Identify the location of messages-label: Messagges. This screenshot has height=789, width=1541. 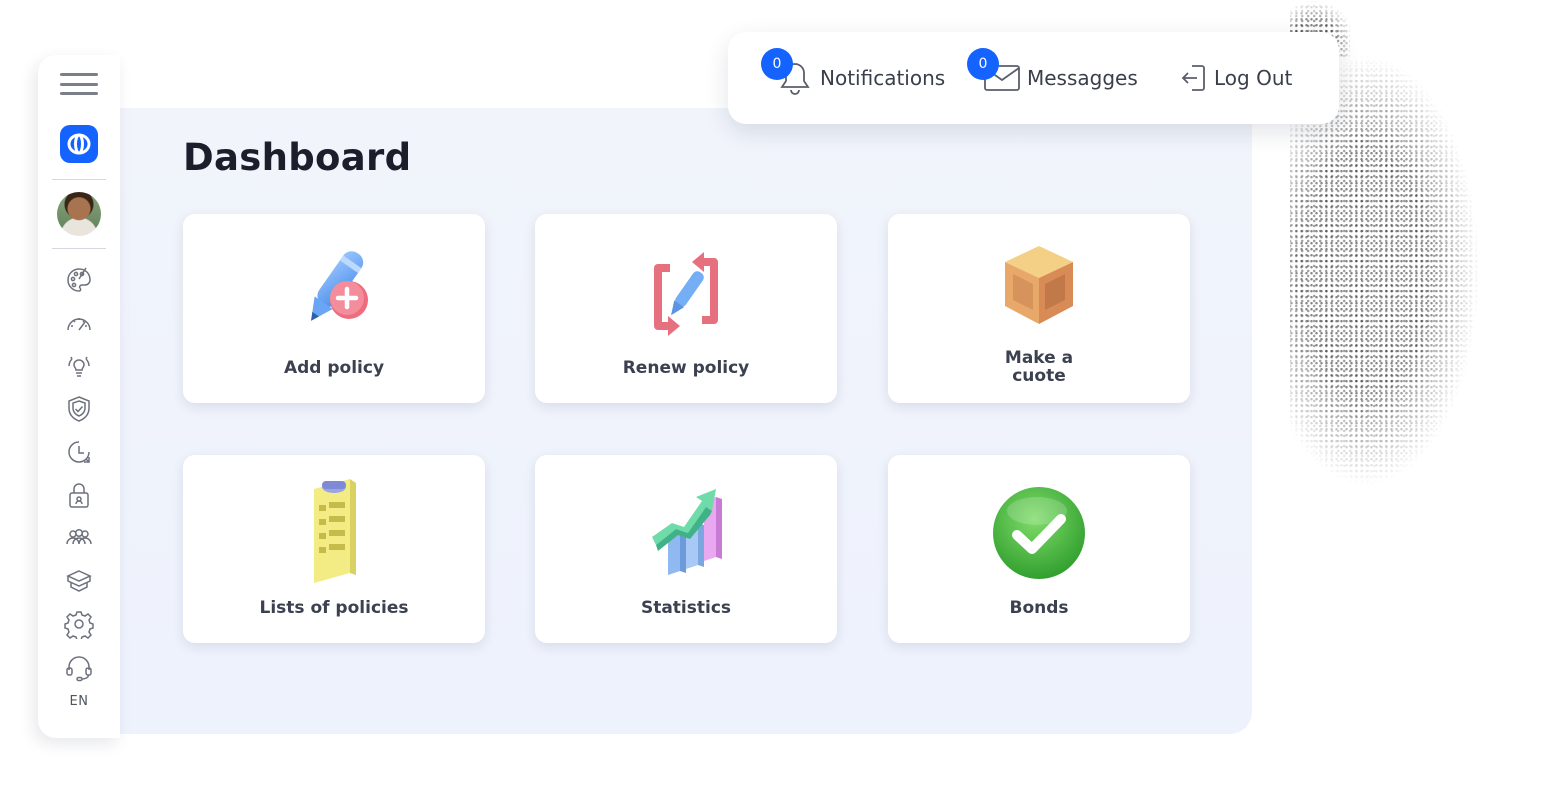
(1082, 78).